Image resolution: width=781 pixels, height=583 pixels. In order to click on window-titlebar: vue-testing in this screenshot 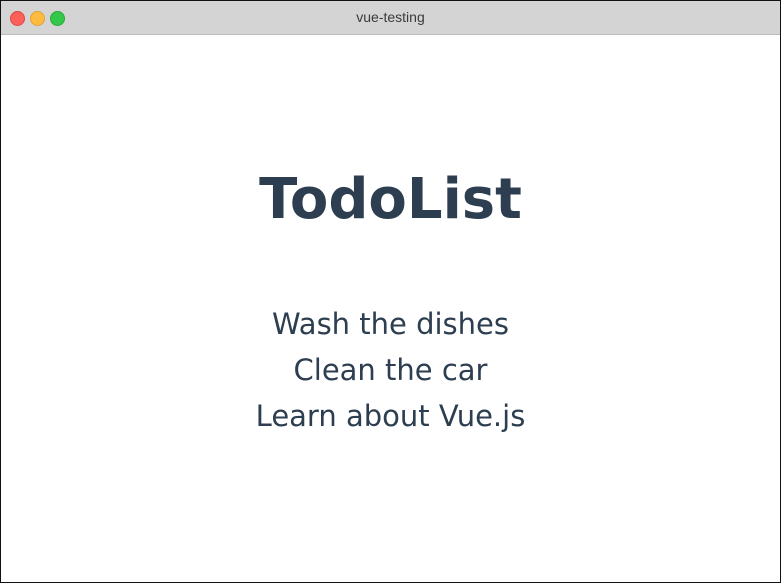, I will do `click(390, 18)`.